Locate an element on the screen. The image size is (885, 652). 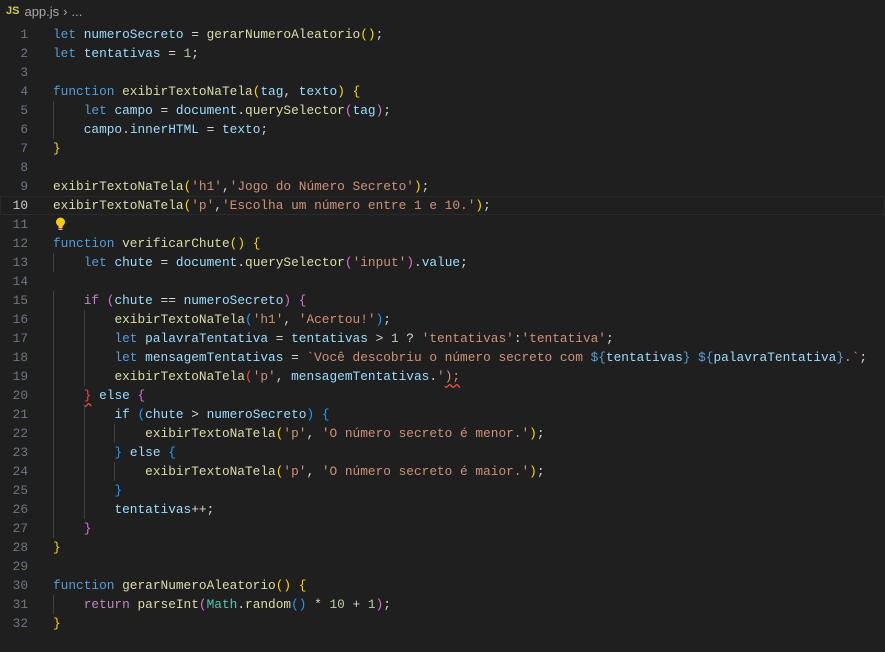
line-code: function gerarNumeroAleatorio() { is located at coordinates (179, 585).